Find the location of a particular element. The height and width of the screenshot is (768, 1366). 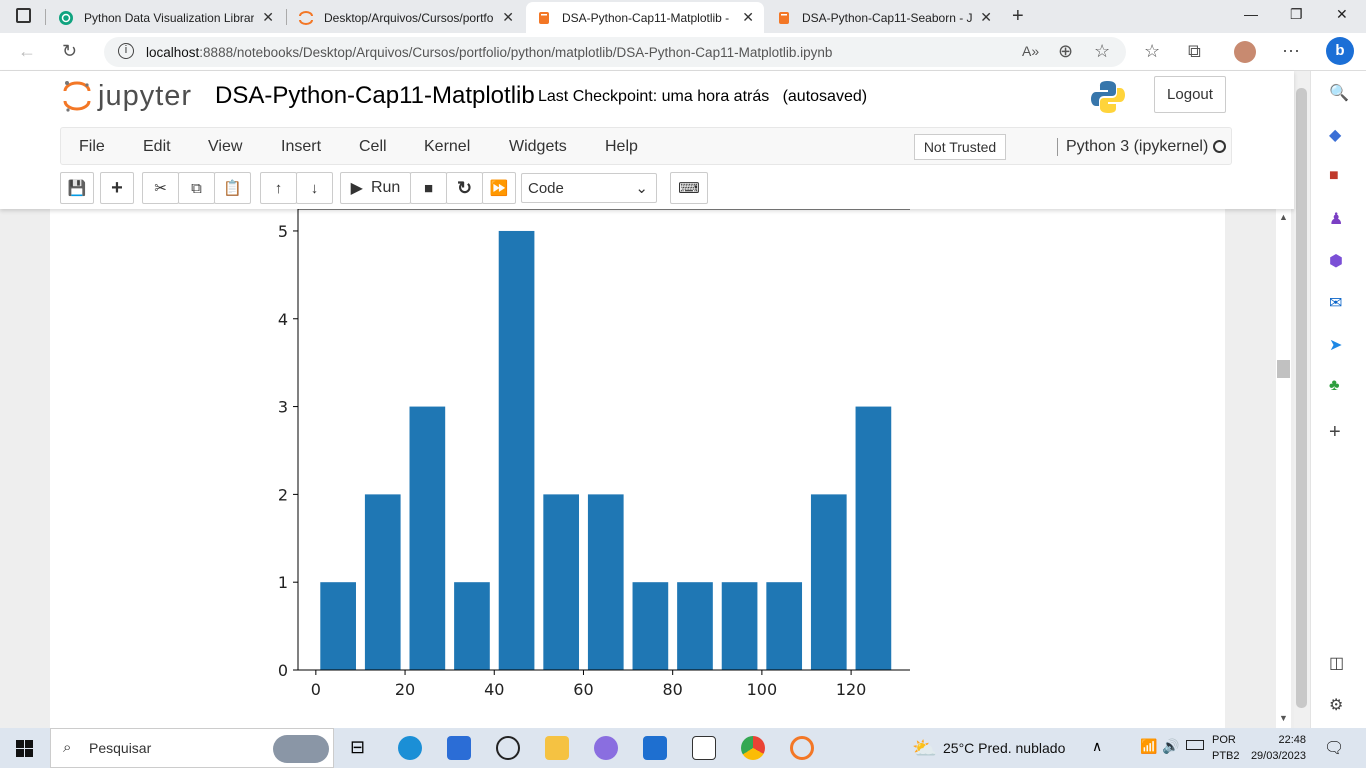

tray-chevron-icon: ∧ is located at coordinates (1097, 746).